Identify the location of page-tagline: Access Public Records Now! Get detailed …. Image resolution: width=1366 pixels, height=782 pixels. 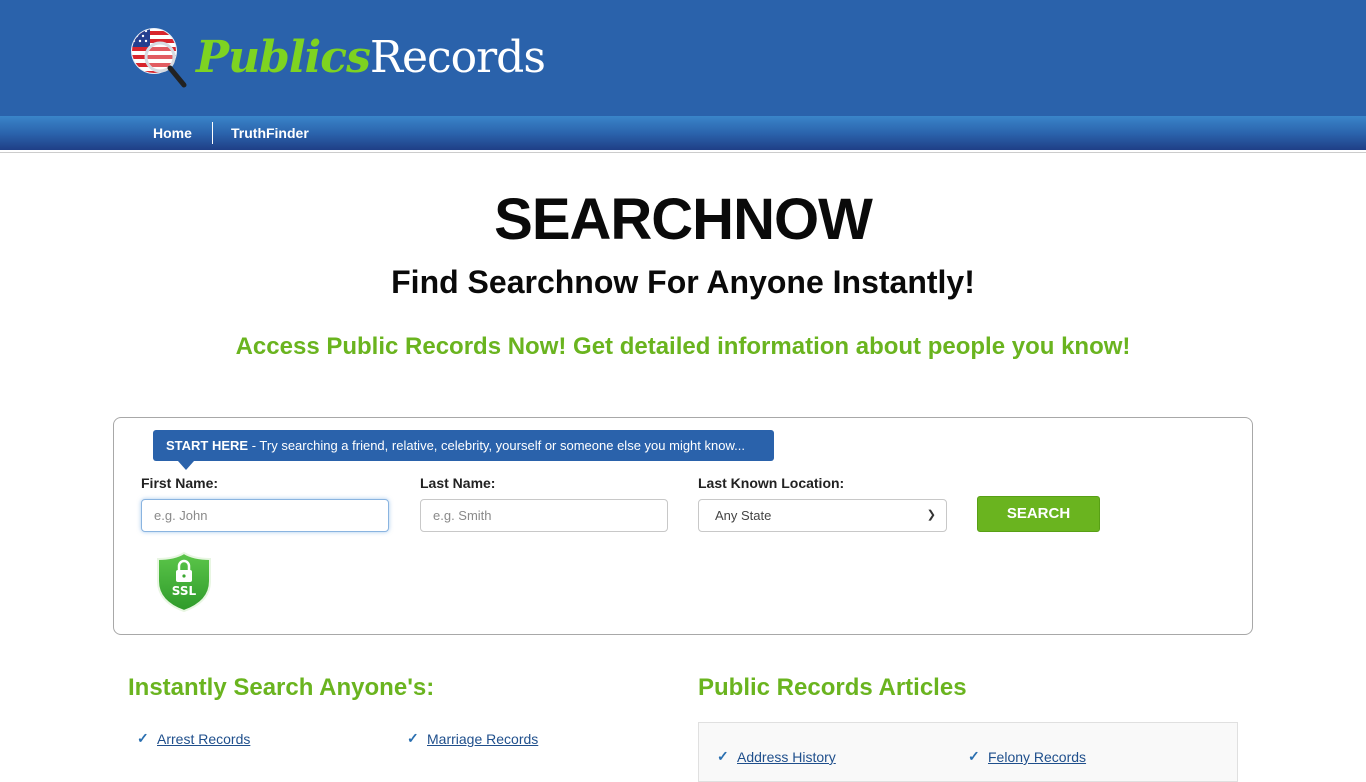
(683, 346).